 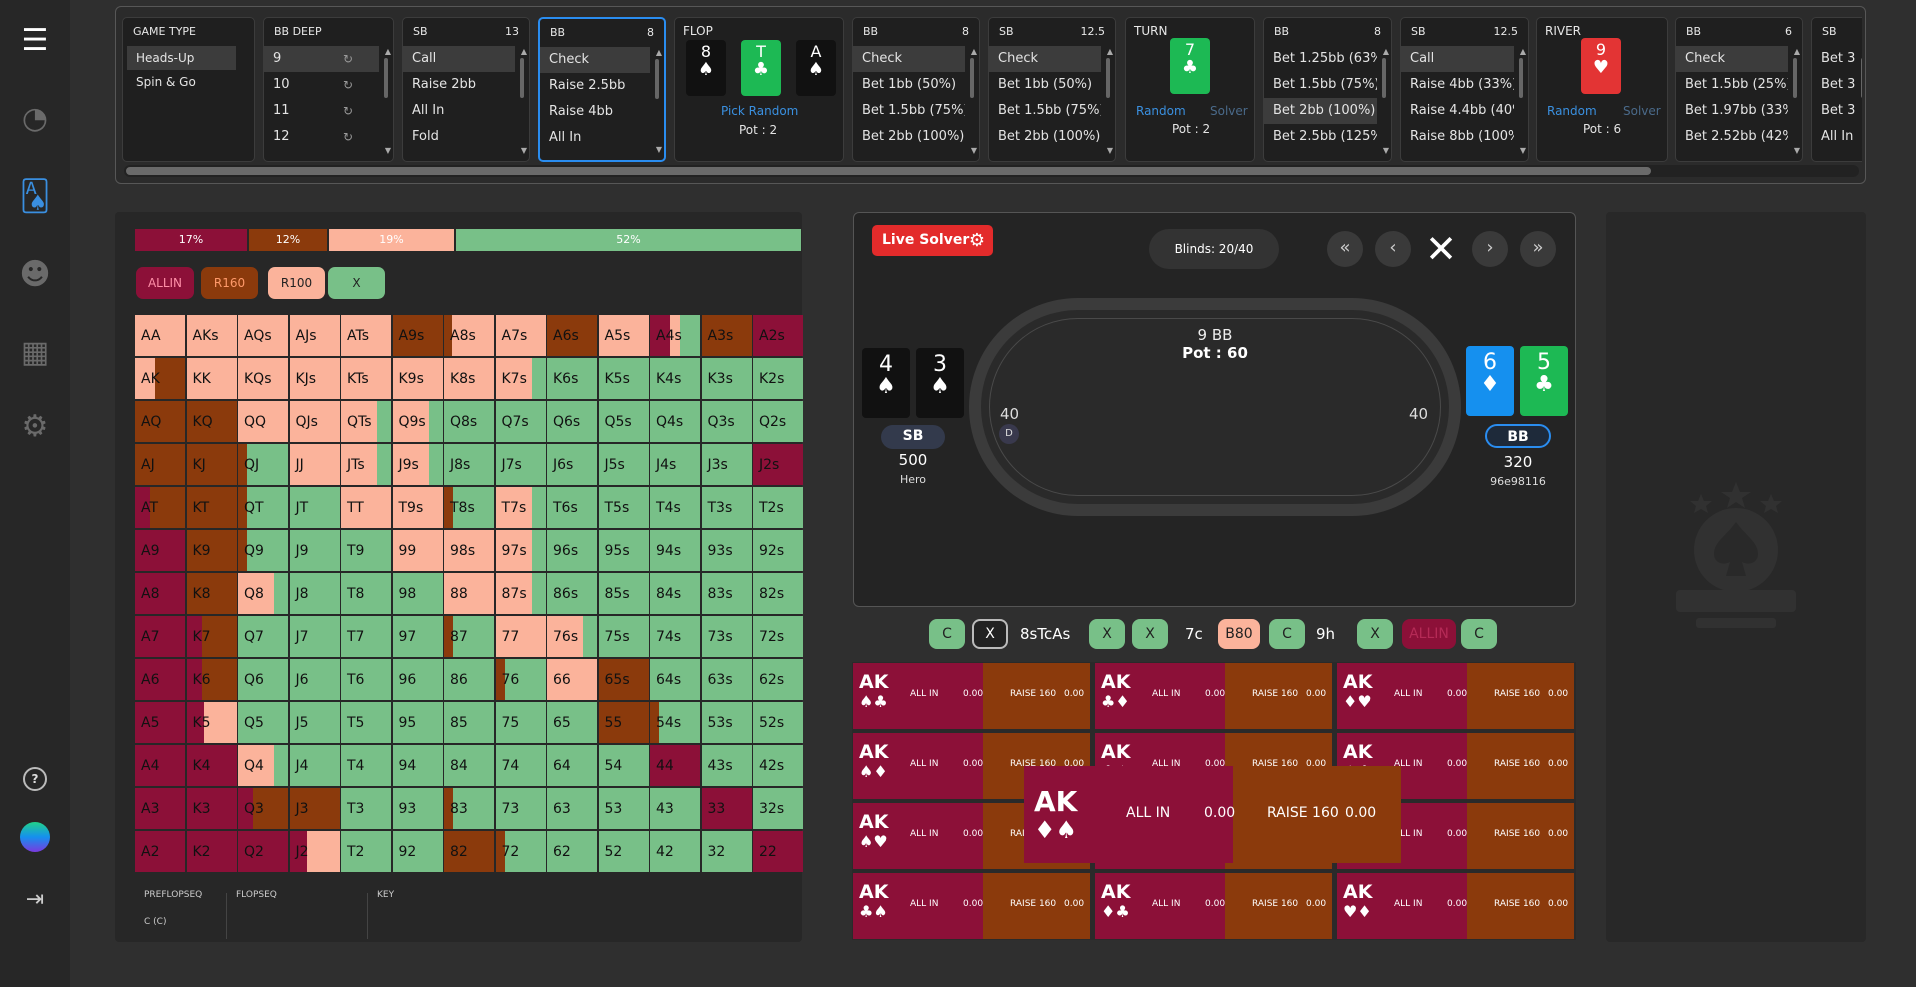 What do you see at coordinates (263, 593) in the screenshot?
I see `range-cell: Q8` at bounding box center [263, 593].